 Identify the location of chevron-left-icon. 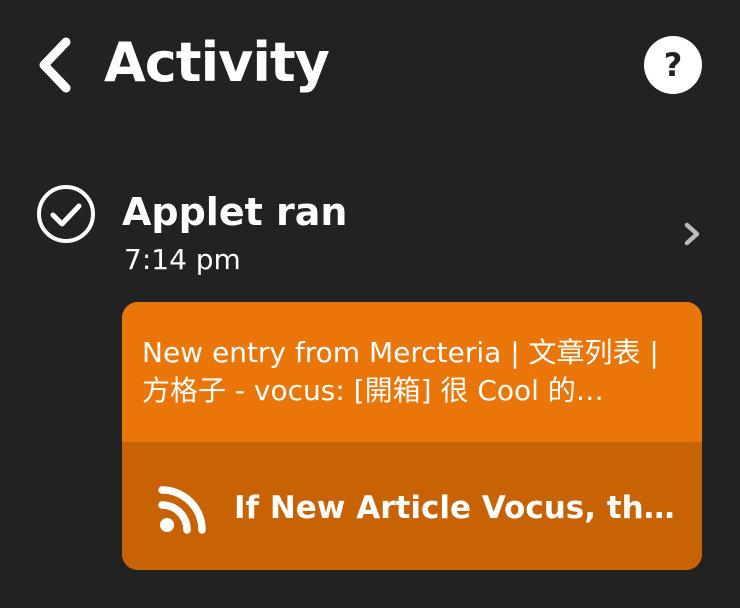
(55, 65).